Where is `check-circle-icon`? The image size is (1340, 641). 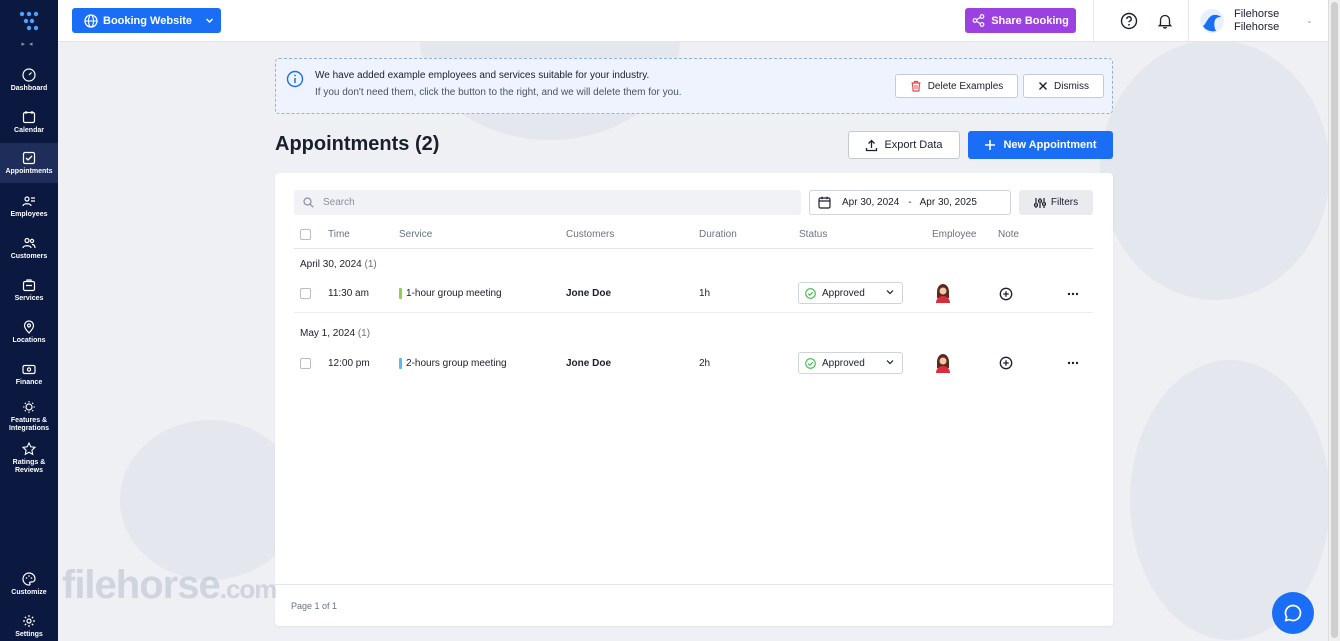 check-circle-icon is located at coordinates (810, 363).